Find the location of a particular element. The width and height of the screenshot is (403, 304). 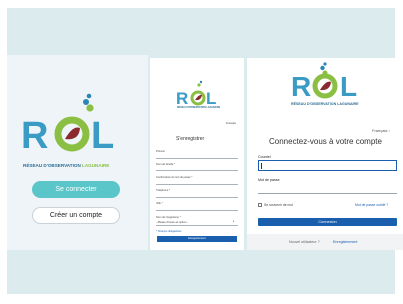

field-label-lastname: Nom de famille * is located at coordinates (166, 164).